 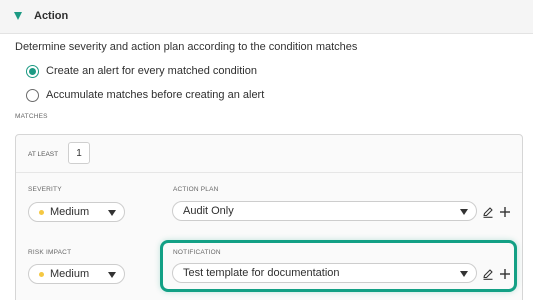 I want to click on at-least-count-input: 1, so click(x=79, y=153).